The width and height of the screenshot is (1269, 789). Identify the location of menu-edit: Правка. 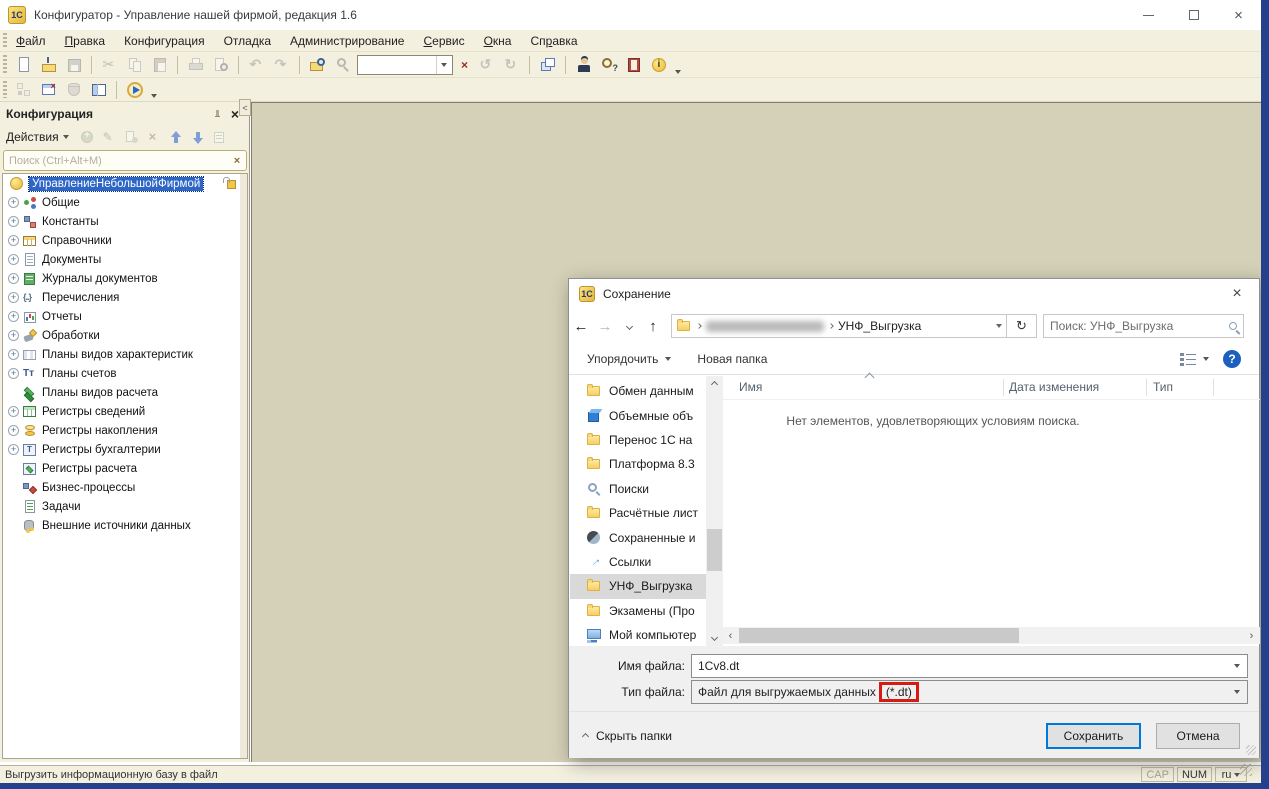
(85, 41).